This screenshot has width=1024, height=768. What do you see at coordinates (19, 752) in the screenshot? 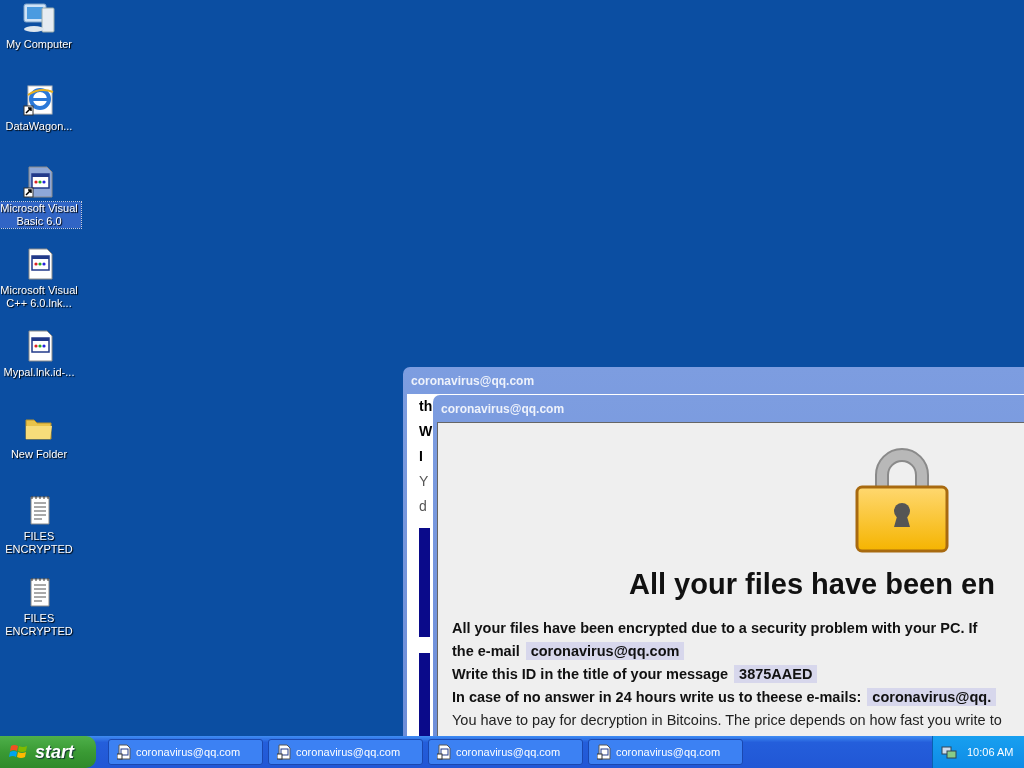
I see `windows-flag-icon` at bounding box center [19, 752].